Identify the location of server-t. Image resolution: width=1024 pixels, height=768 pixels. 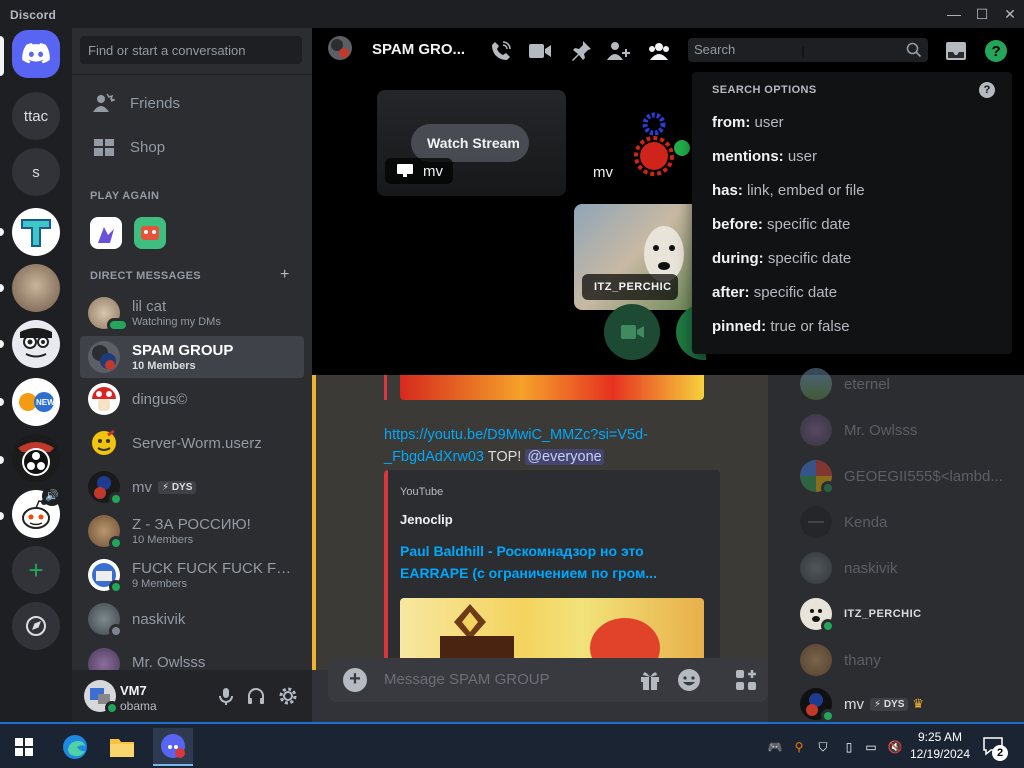
(36, 232).